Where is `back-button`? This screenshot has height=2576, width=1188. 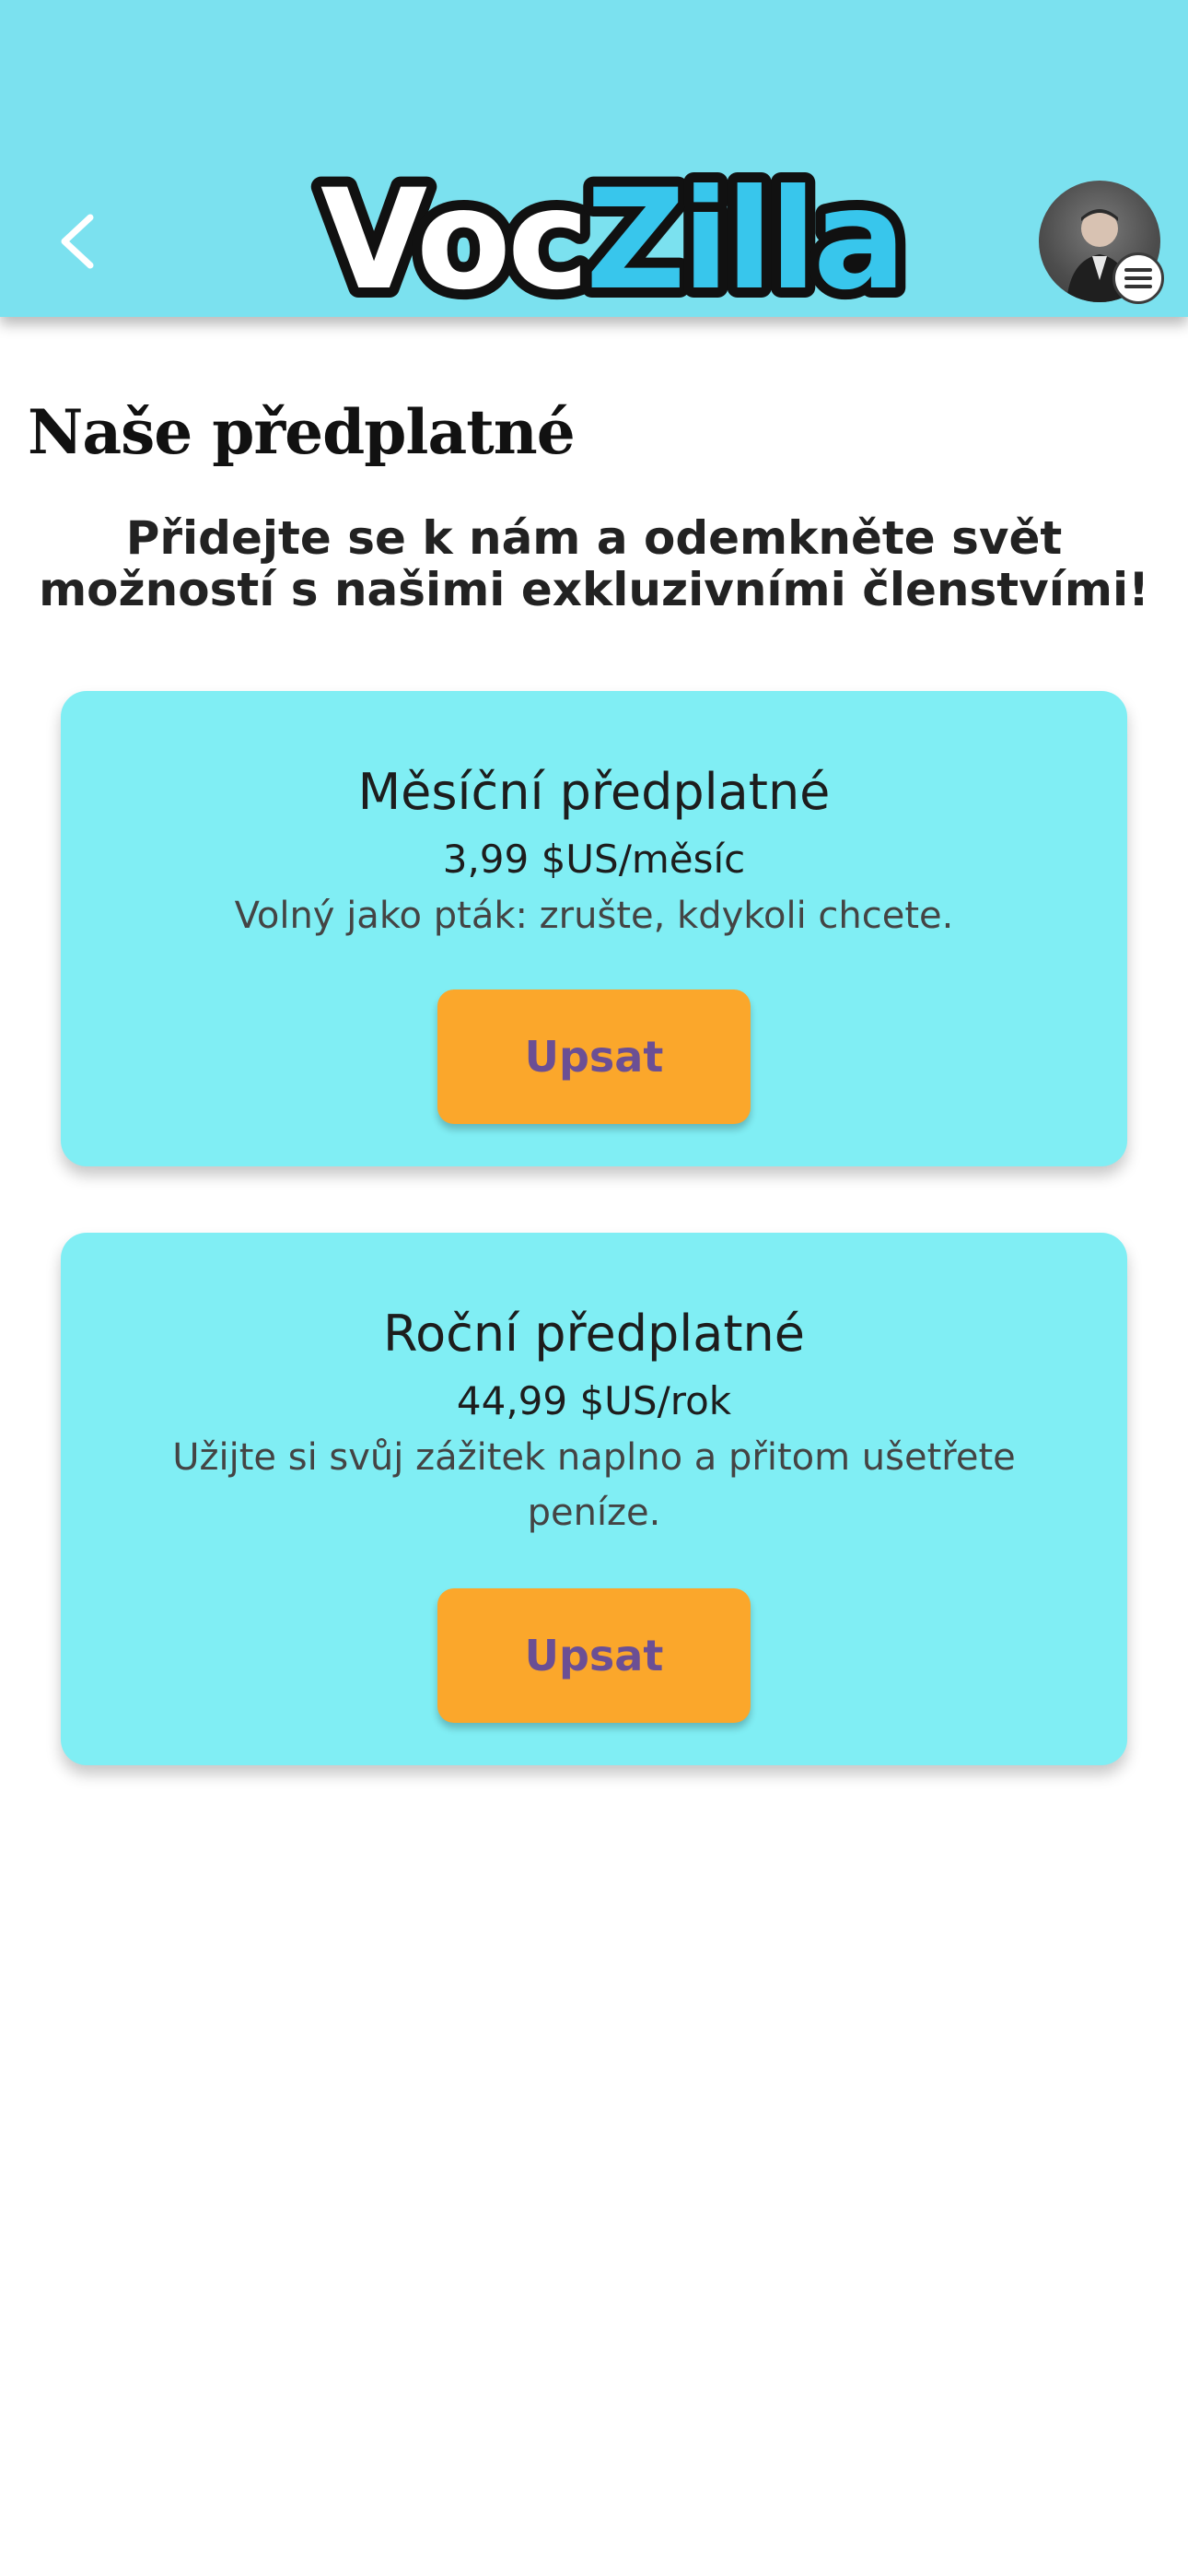 back-button is located at coordinates (77, 241).